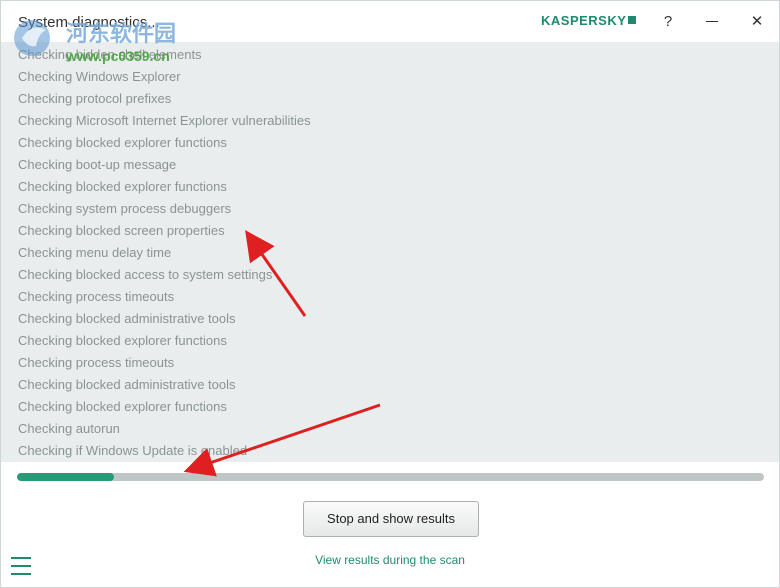 The image size is (780, 588). What do you see at coordinates (66, 477) in the screenshot?
I see `progress-fill` at bounding box center [66, 477].